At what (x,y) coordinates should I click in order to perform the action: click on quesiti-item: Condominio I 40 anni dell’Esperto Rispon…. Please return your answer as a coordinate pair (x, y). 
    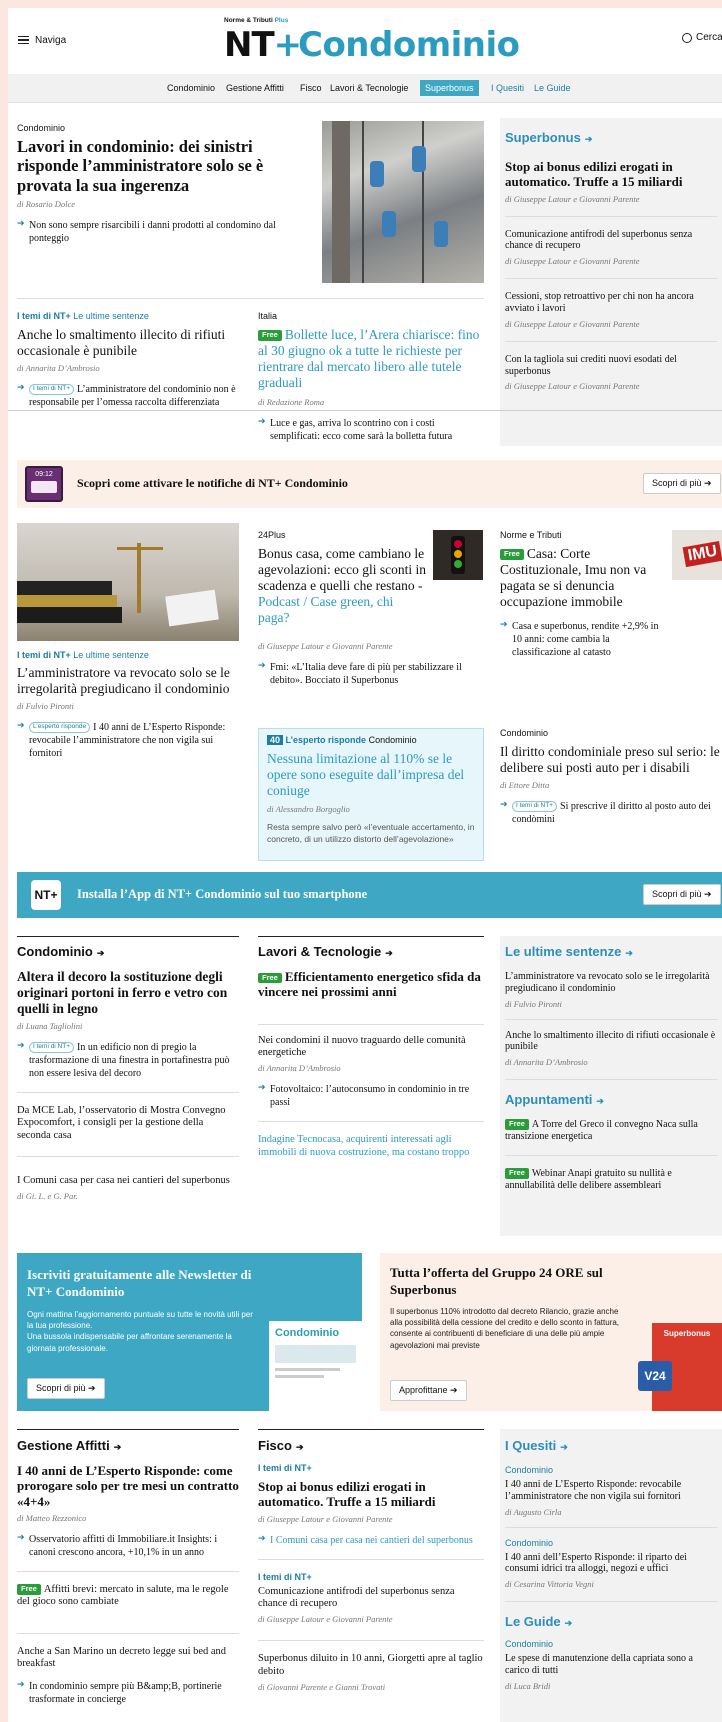
    Looking at the image, I should click on (611, 1564).